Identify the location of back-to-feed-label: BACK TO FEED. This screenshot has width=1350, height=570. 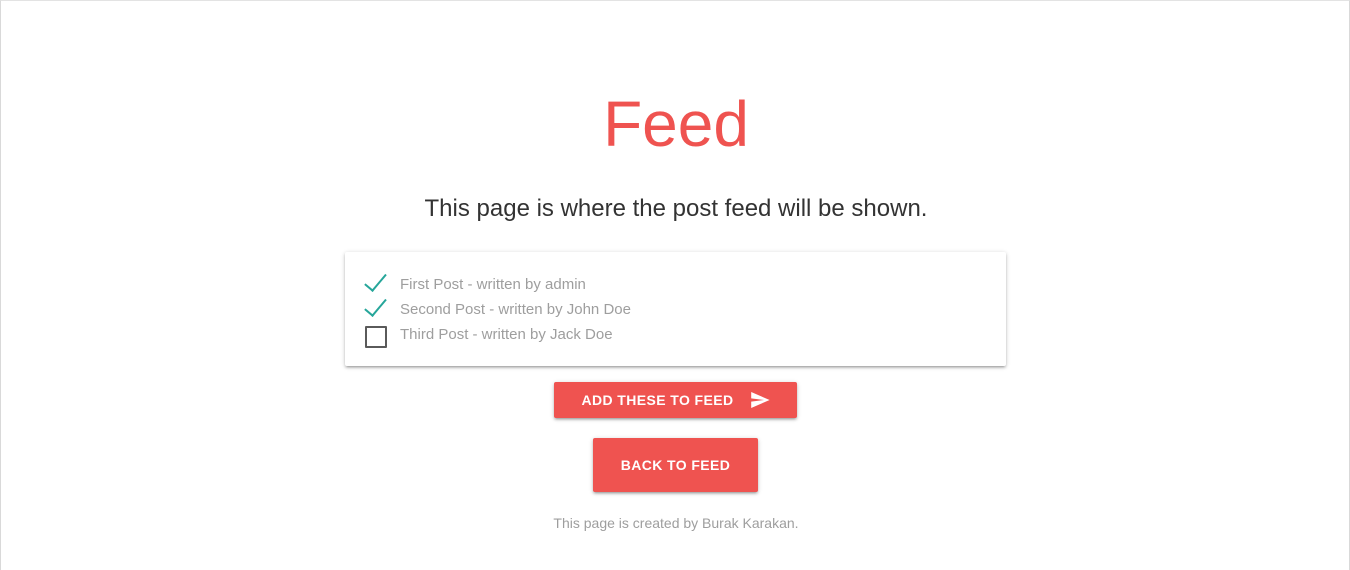
(675, 465).